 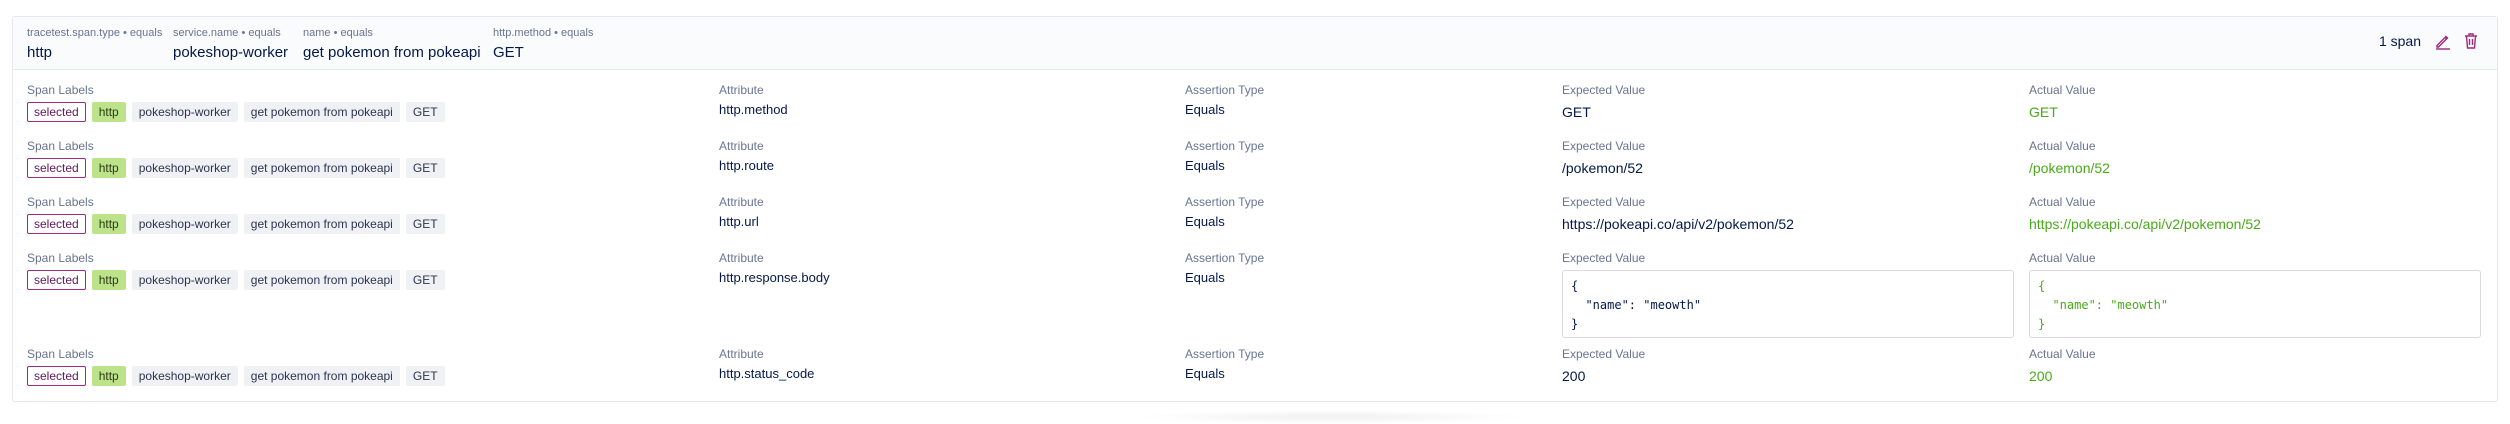 What do you see at coordinates (2472, 42) in the screenshot?
I see `trash-icon` at bounding box center [2472, 42].